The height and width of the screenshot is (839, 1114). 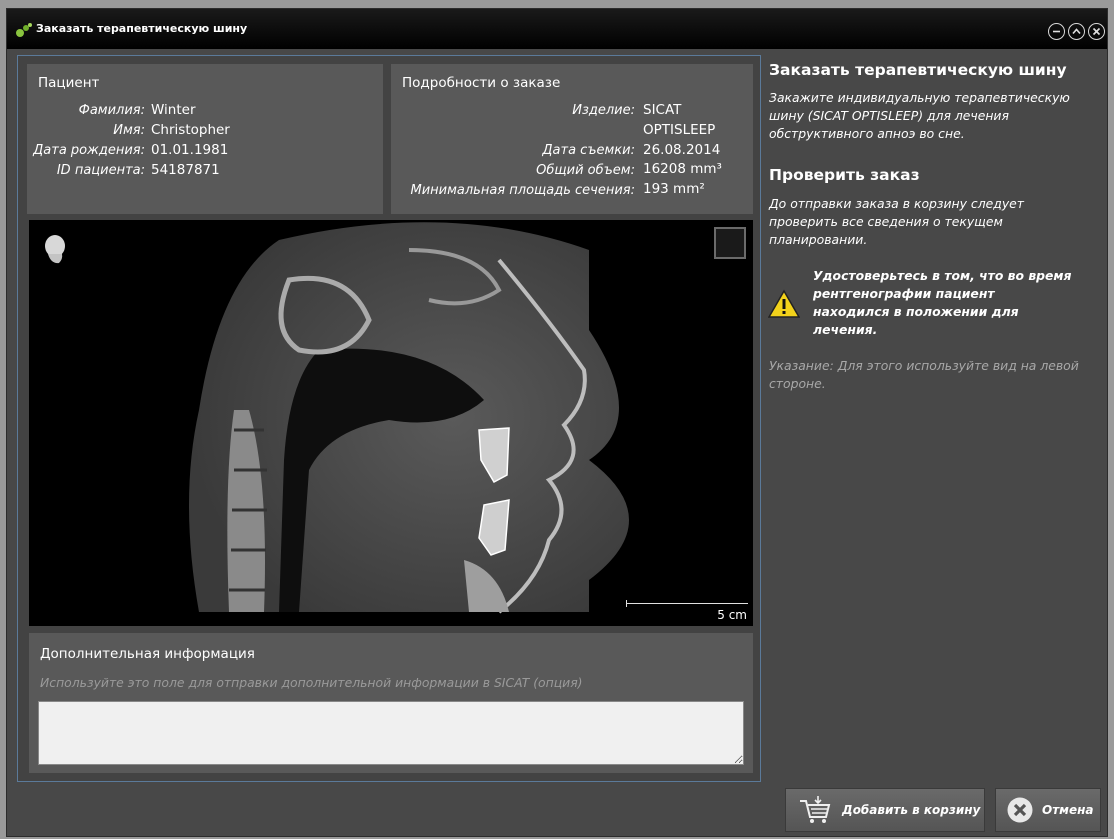 I want to click on patient-lastname-value: Winter, so click(x=173, y=110).